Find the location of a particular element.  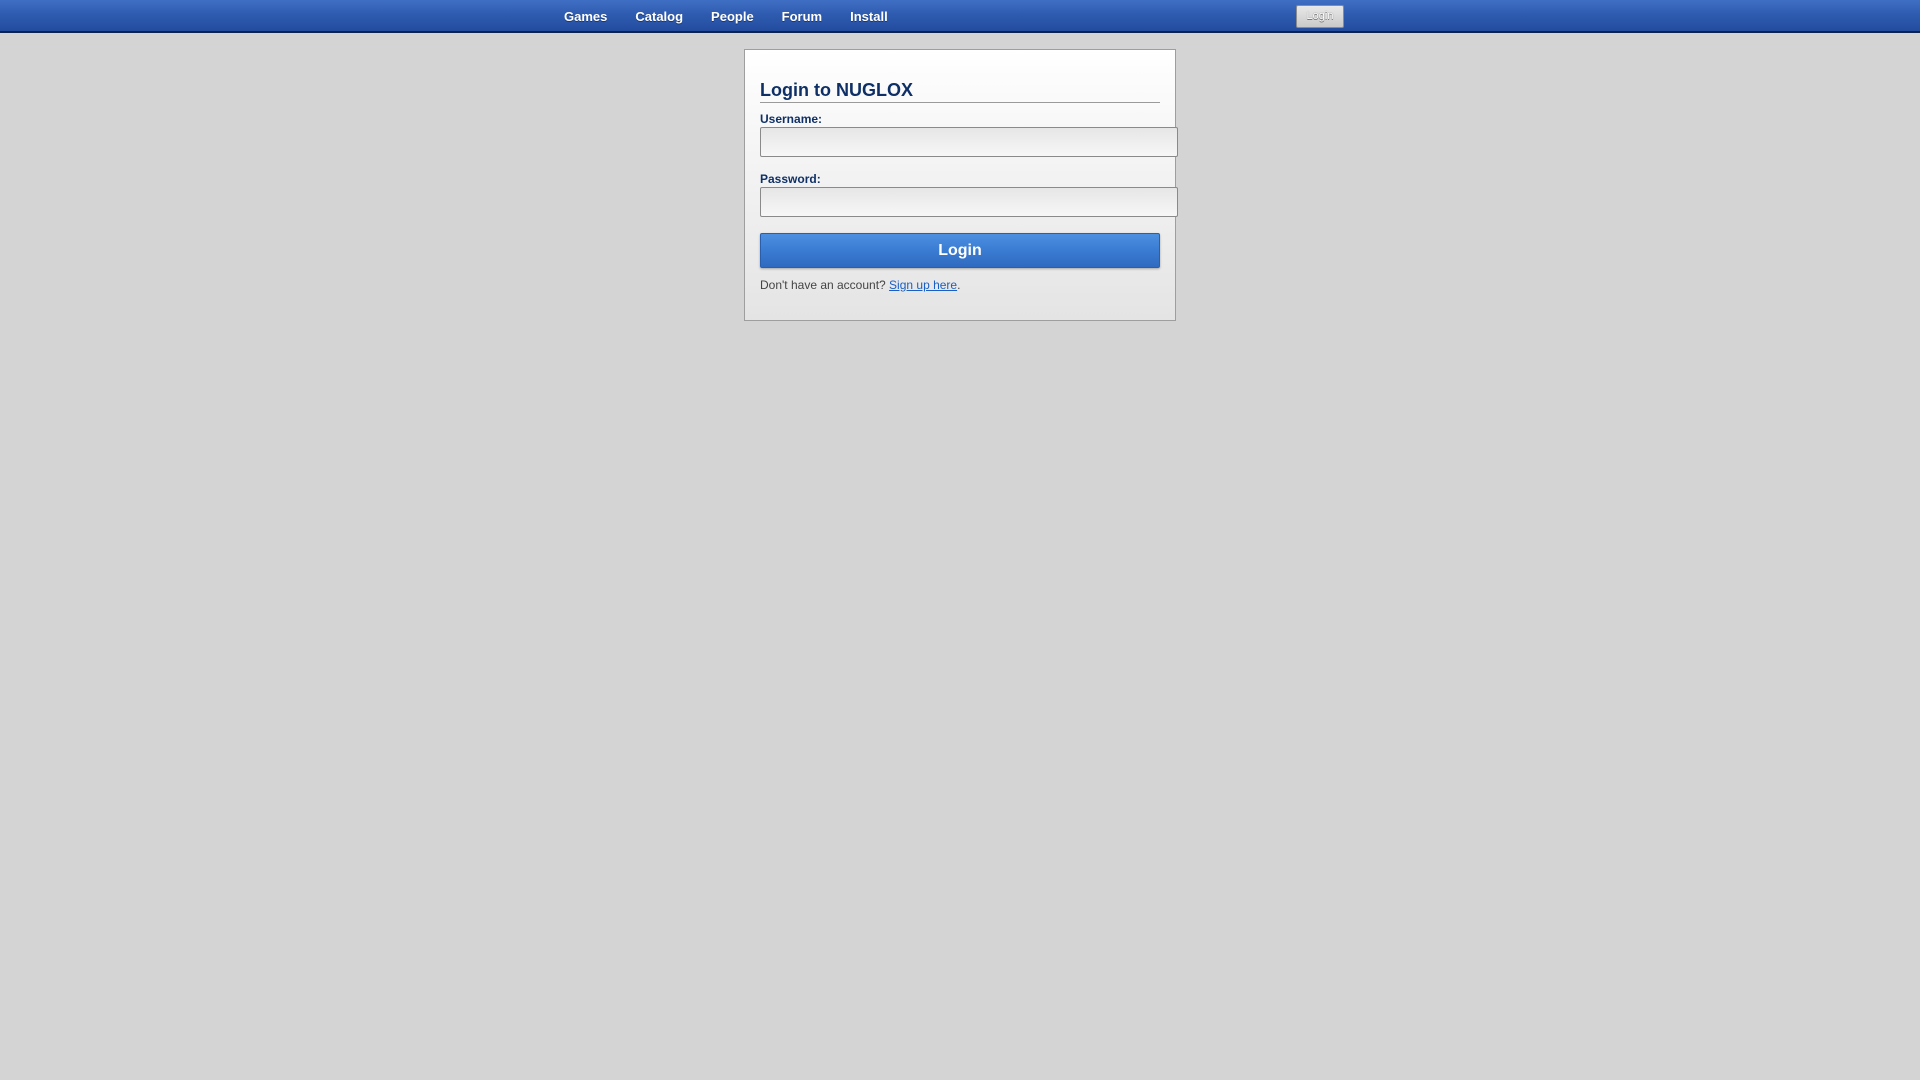

nav-install-link: Install is located at coordinates (869, 16).